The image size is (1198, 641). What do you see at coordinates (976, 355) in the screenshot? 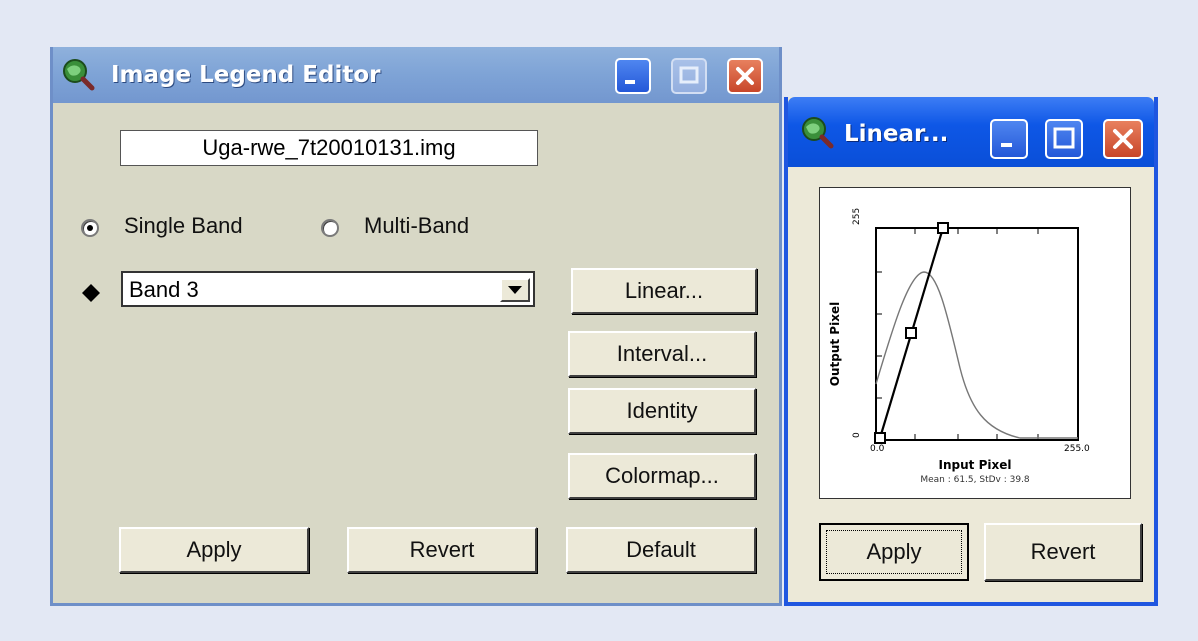
I see `histogram-curve` at bounding box center [976, 355].